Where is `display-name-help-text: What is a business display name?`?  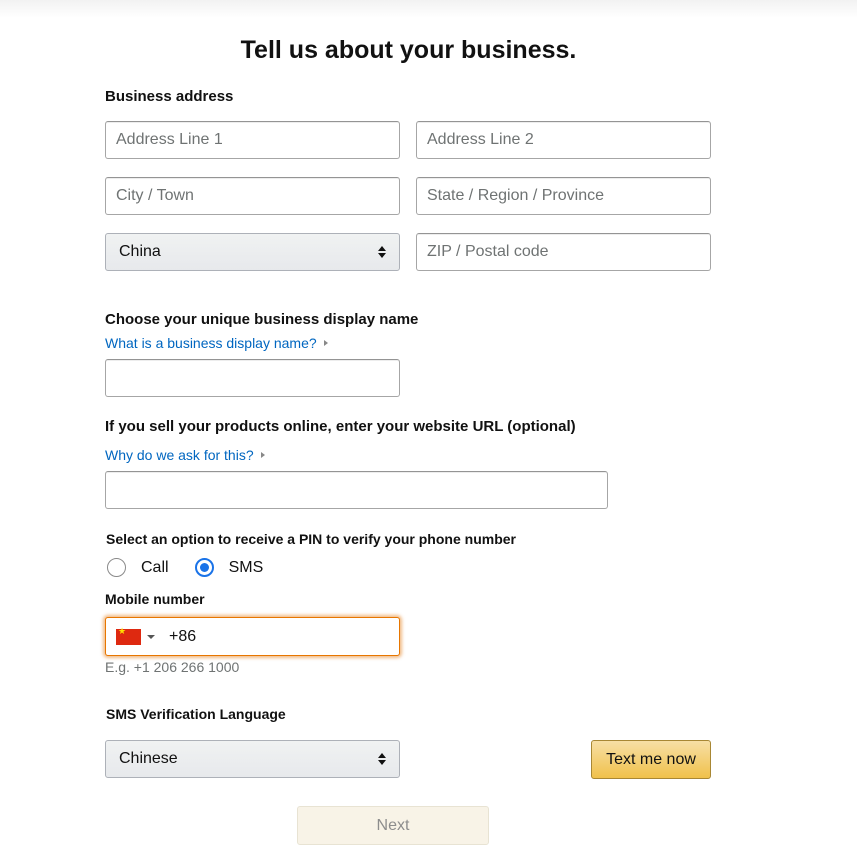
display-name-help-text: What is a business display name? is located at coordinates (211, 343).